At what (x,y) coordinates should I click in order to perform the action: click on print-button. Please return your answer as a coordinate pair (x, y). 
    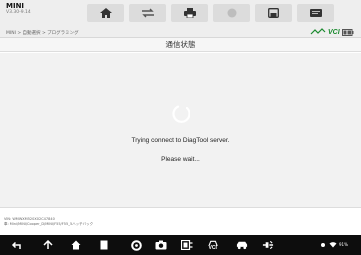
    Looking at the image, I should click on (189, 13).